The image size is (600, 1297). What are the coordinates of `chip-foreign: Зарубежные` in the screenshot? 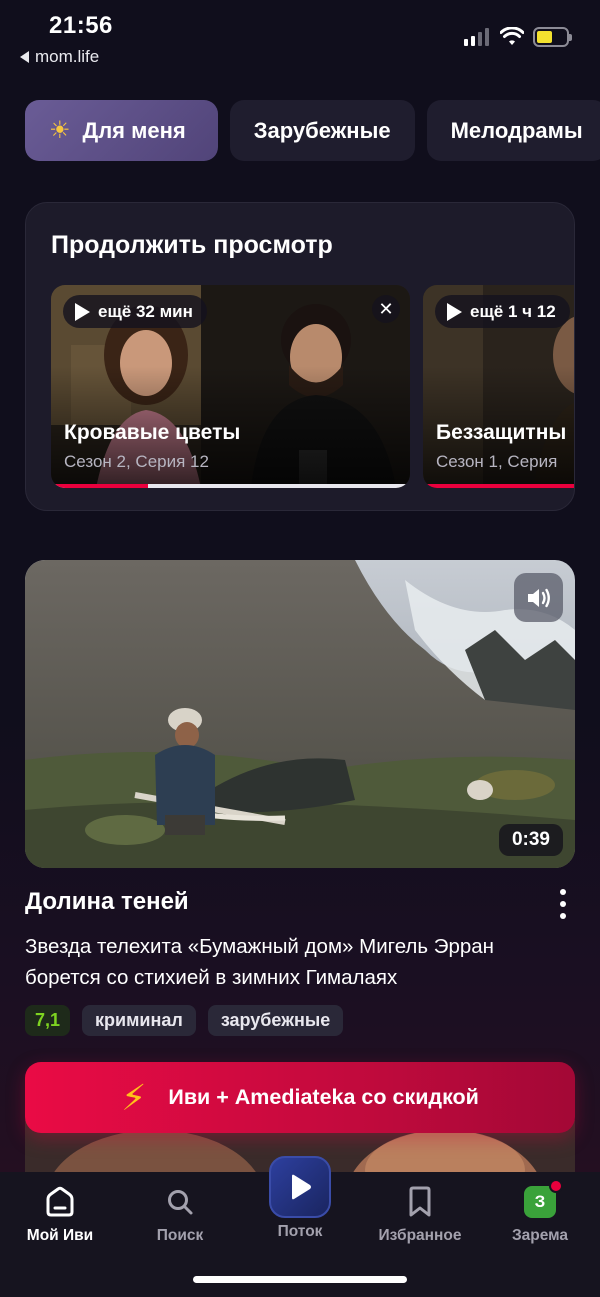 It's located at (322, 130).